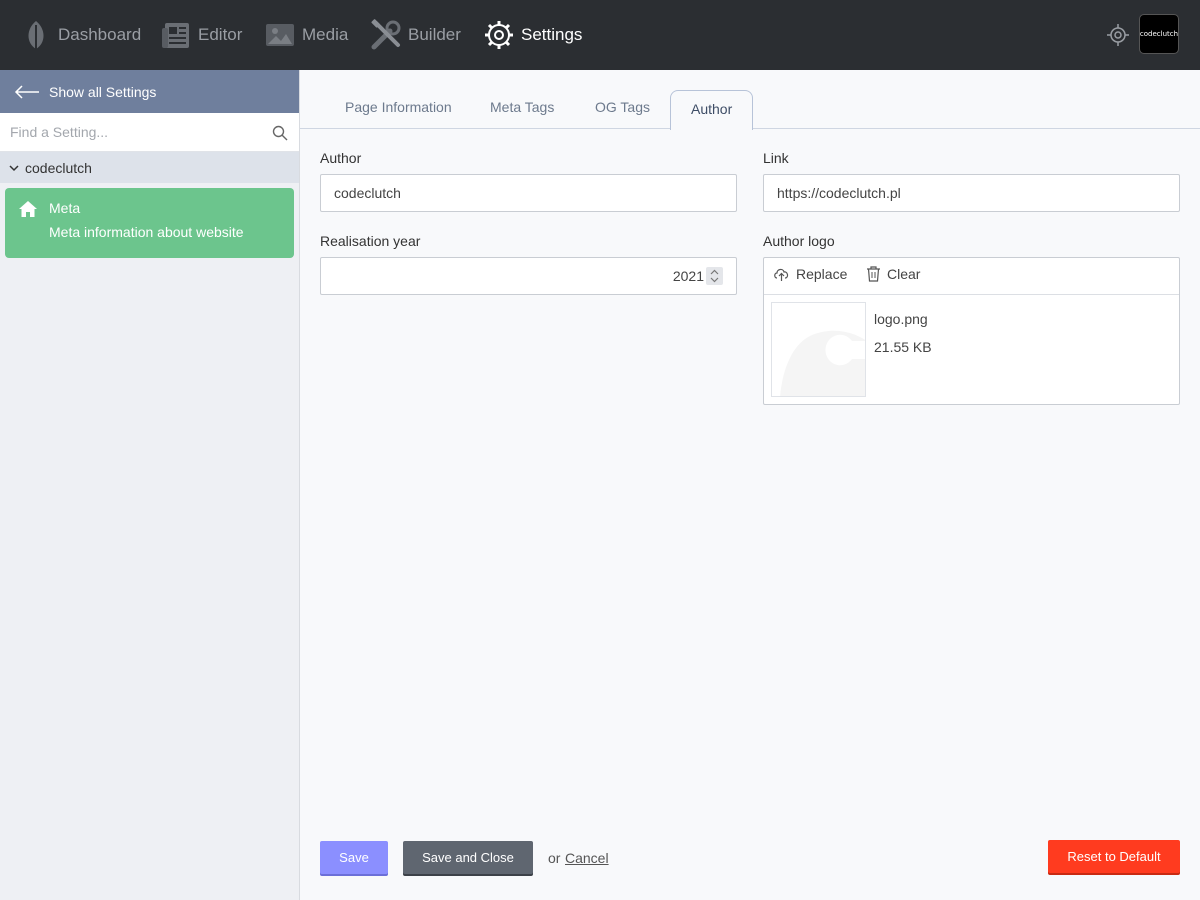  Describe the element at coordinates (58, 167) in the screenshot. I see `settings-group-label: codeclutch` at that location.